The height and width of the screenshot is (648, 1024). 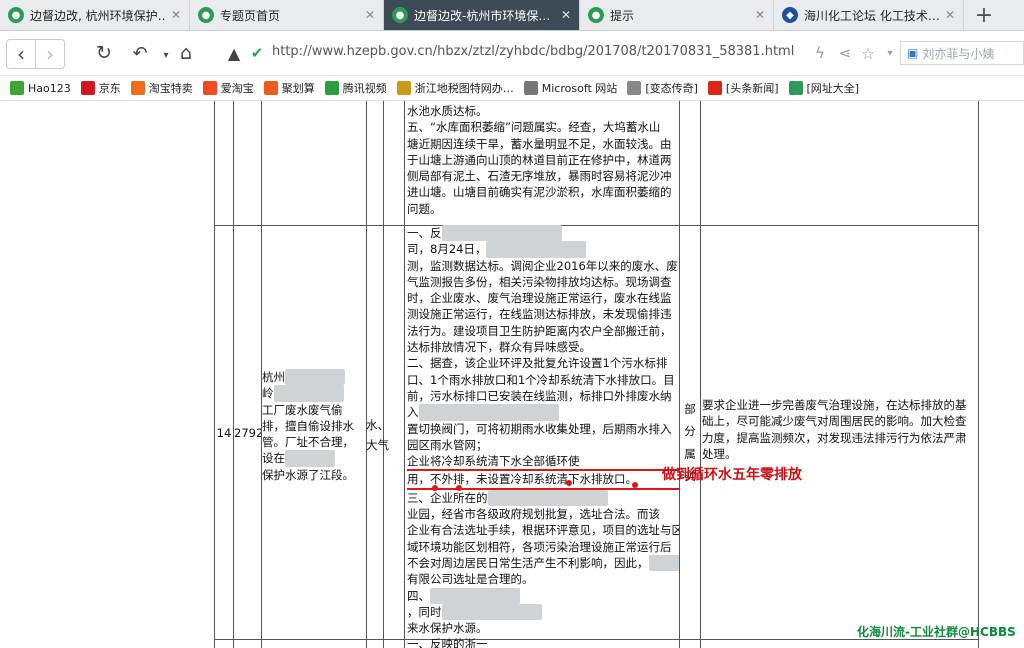 I want to click on text-line: 测，监测数据达标。调阅企业2016年以来的废水、废, so click(x=542, y=265).